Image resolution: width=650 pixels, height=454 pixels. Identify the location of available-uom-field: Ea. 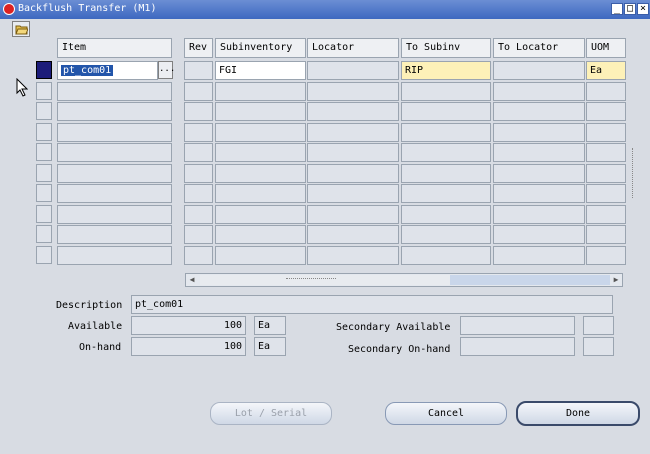
(270, 325).